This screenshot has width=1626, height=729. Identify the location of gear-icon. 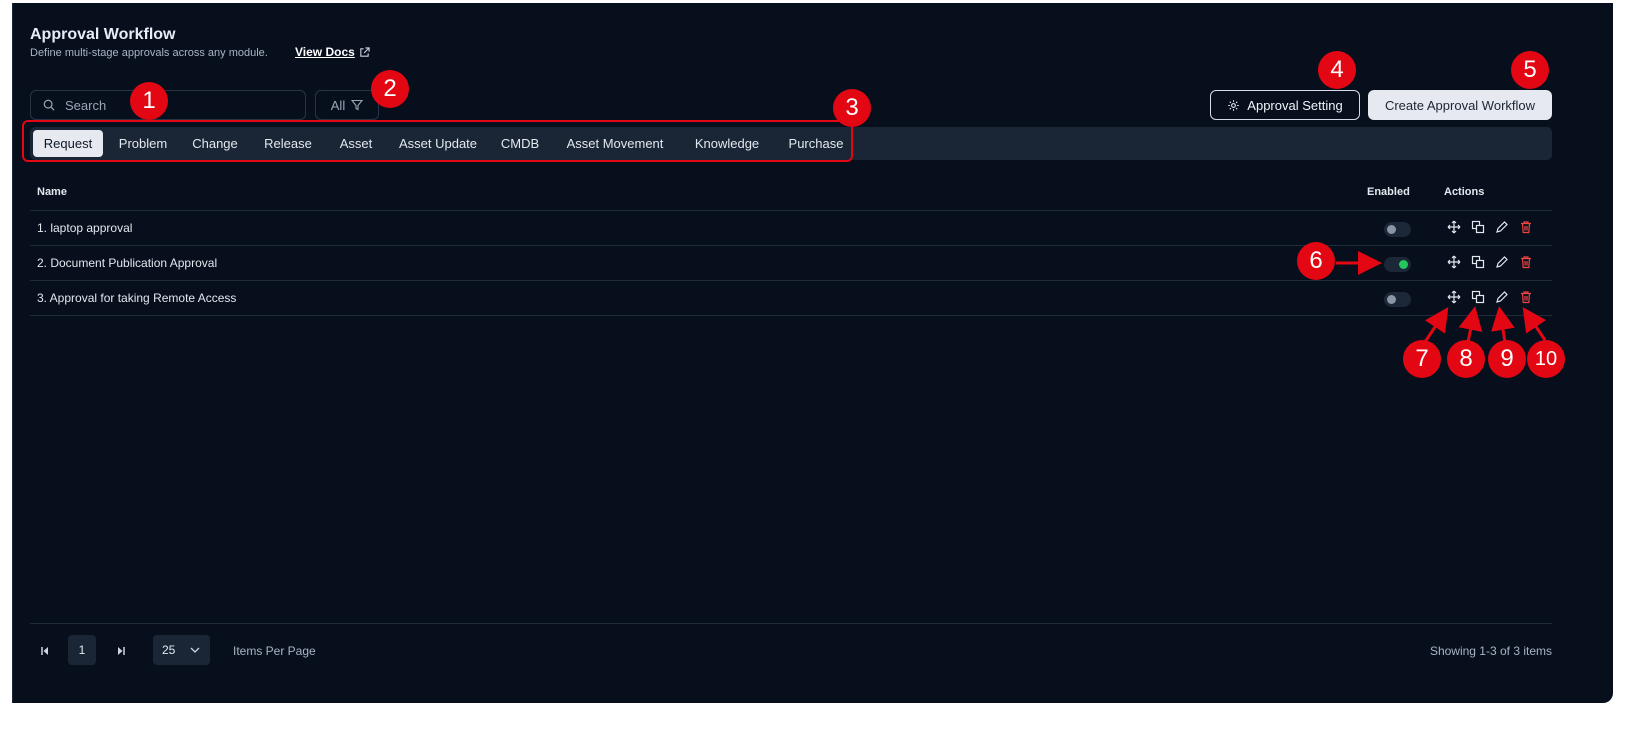
(1234, 105).